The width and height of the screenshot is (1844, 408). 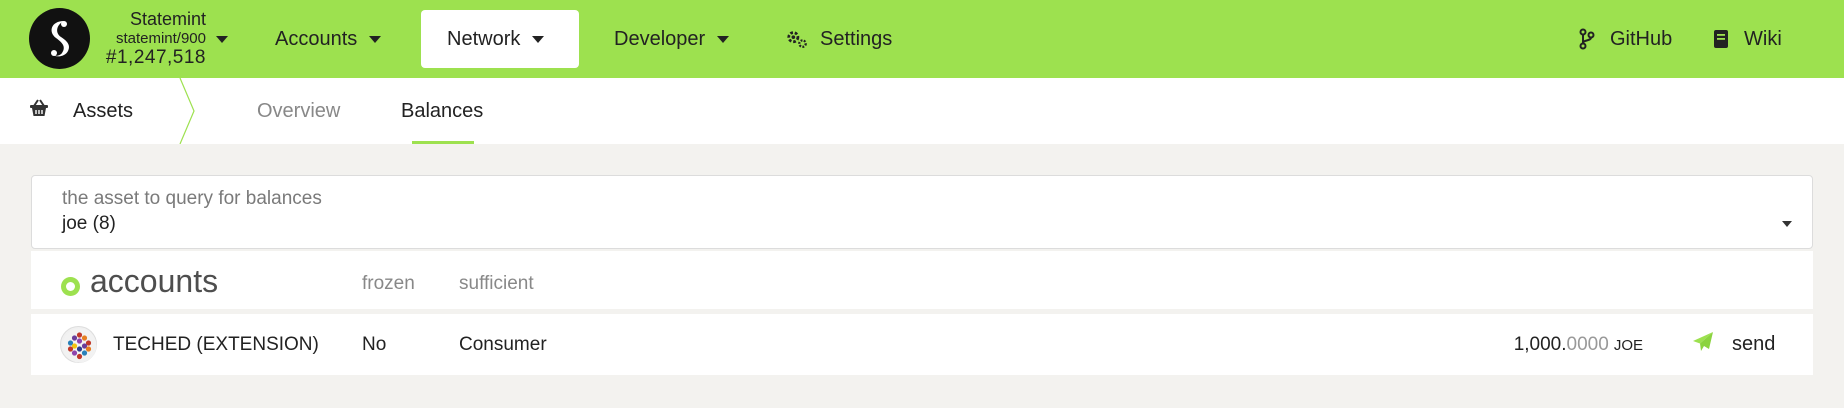 I want to click on nav-accounts: Accounts, so click(x=328, y=39).